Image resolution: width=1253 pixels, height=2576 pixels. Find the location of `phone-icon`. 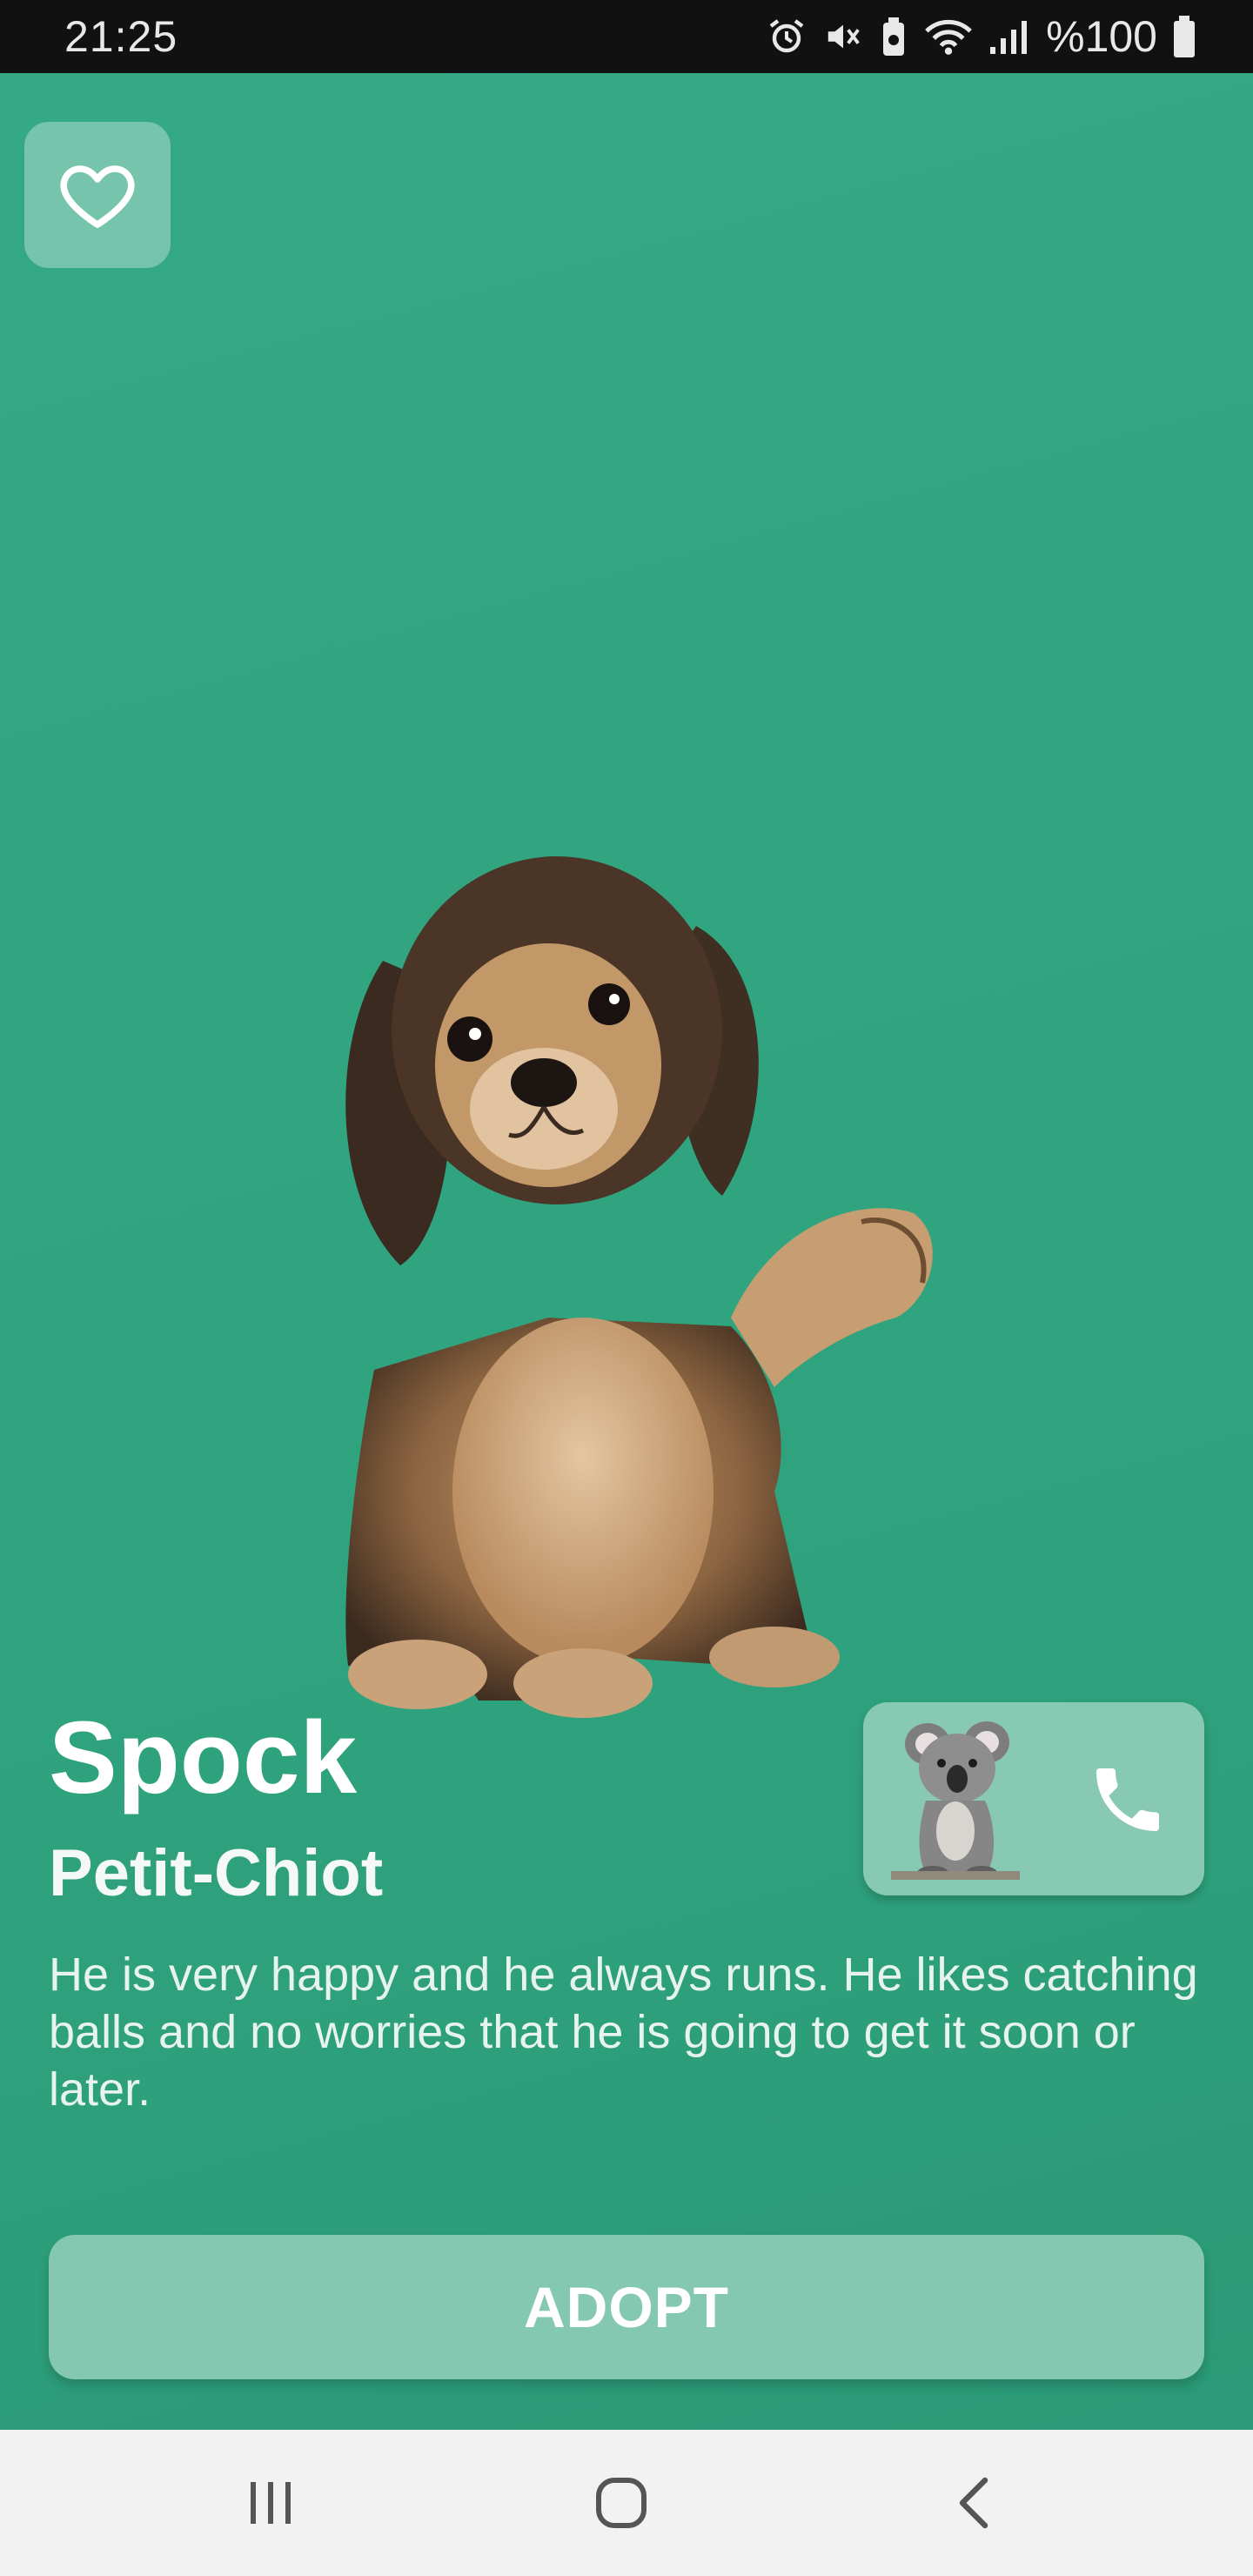

phone-icon is located at coordinates (1127, 1800).